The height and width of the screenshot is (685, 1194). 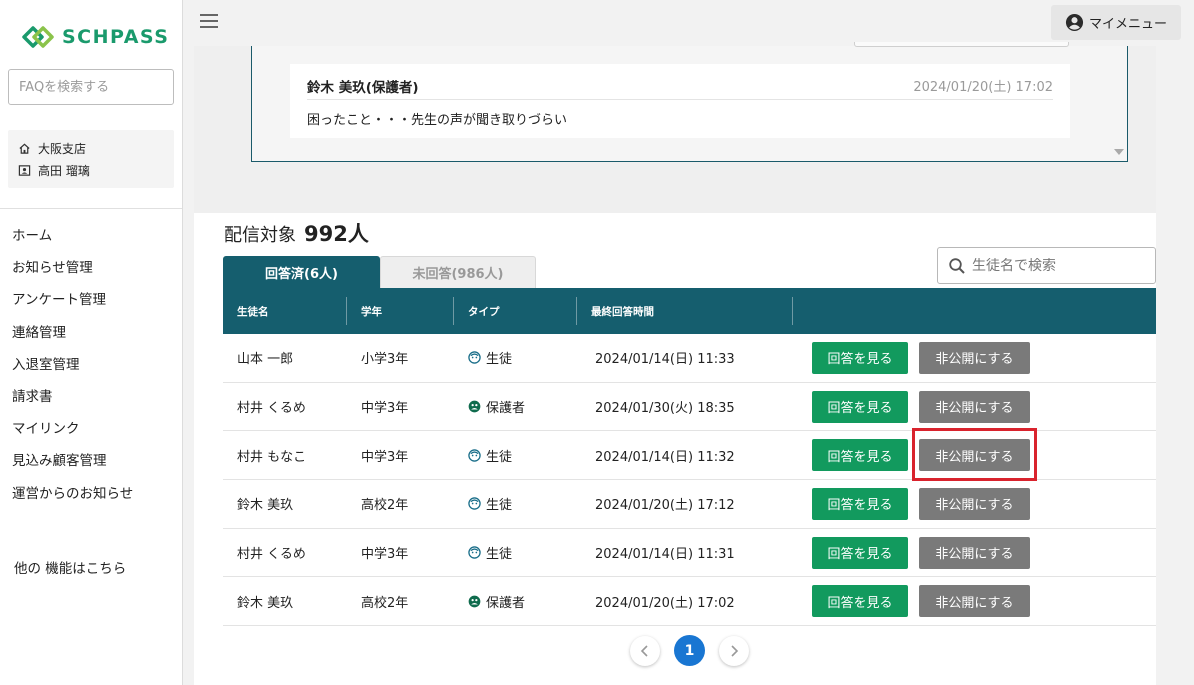 I want to click on last-answer-time: 2024/01/30(火) 18:35, so click(x=665, y=409).